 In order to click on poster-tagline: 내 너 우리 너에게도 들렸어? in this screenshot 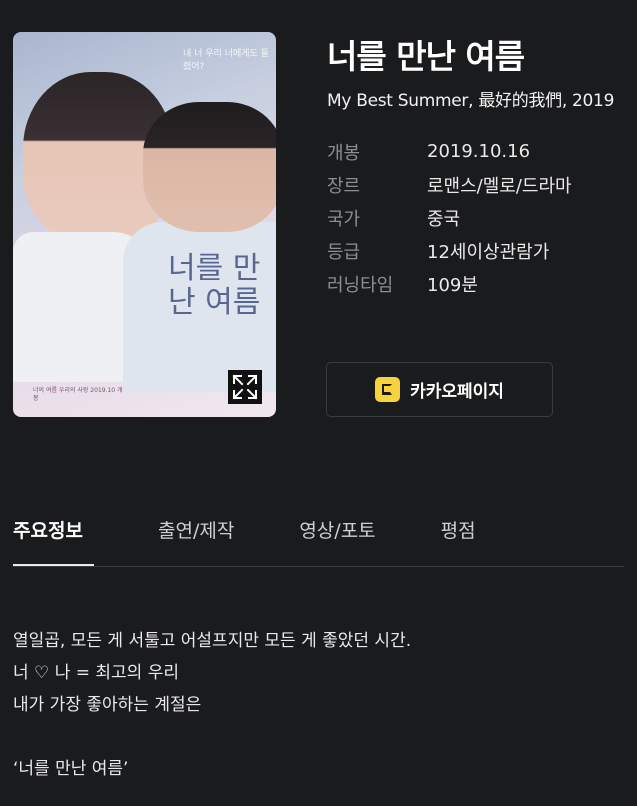, I will do `click(226, 60)`.